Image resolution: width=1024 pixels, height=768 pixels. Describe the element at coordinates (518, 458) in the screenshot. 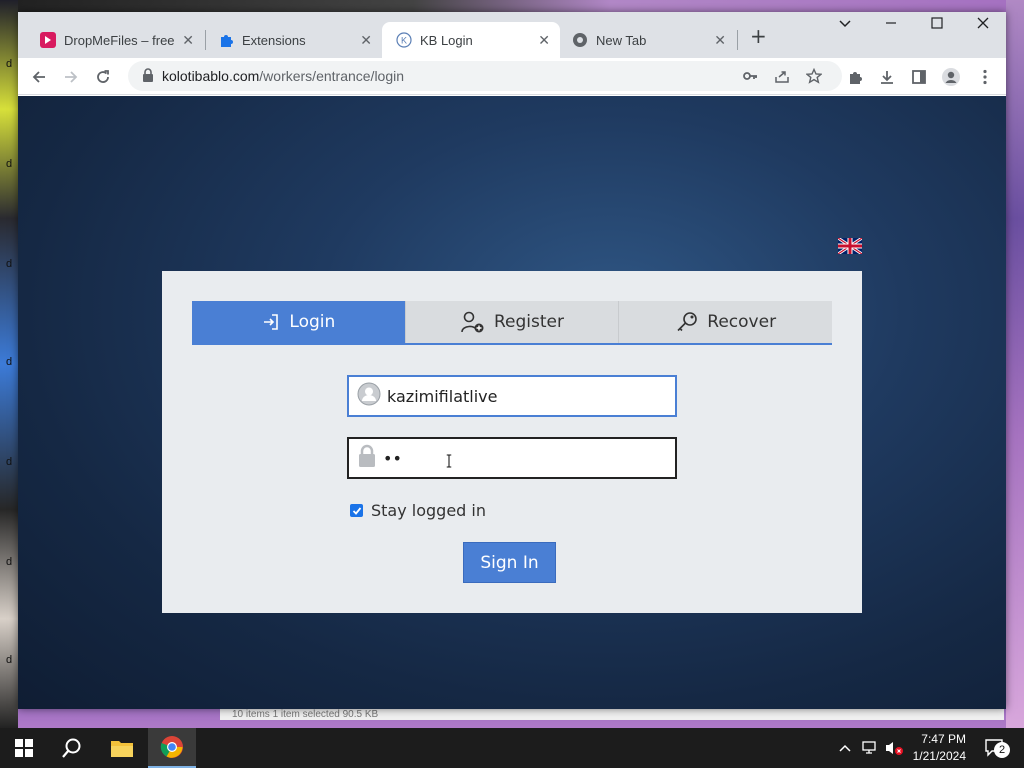

I see `password-input` at that location.